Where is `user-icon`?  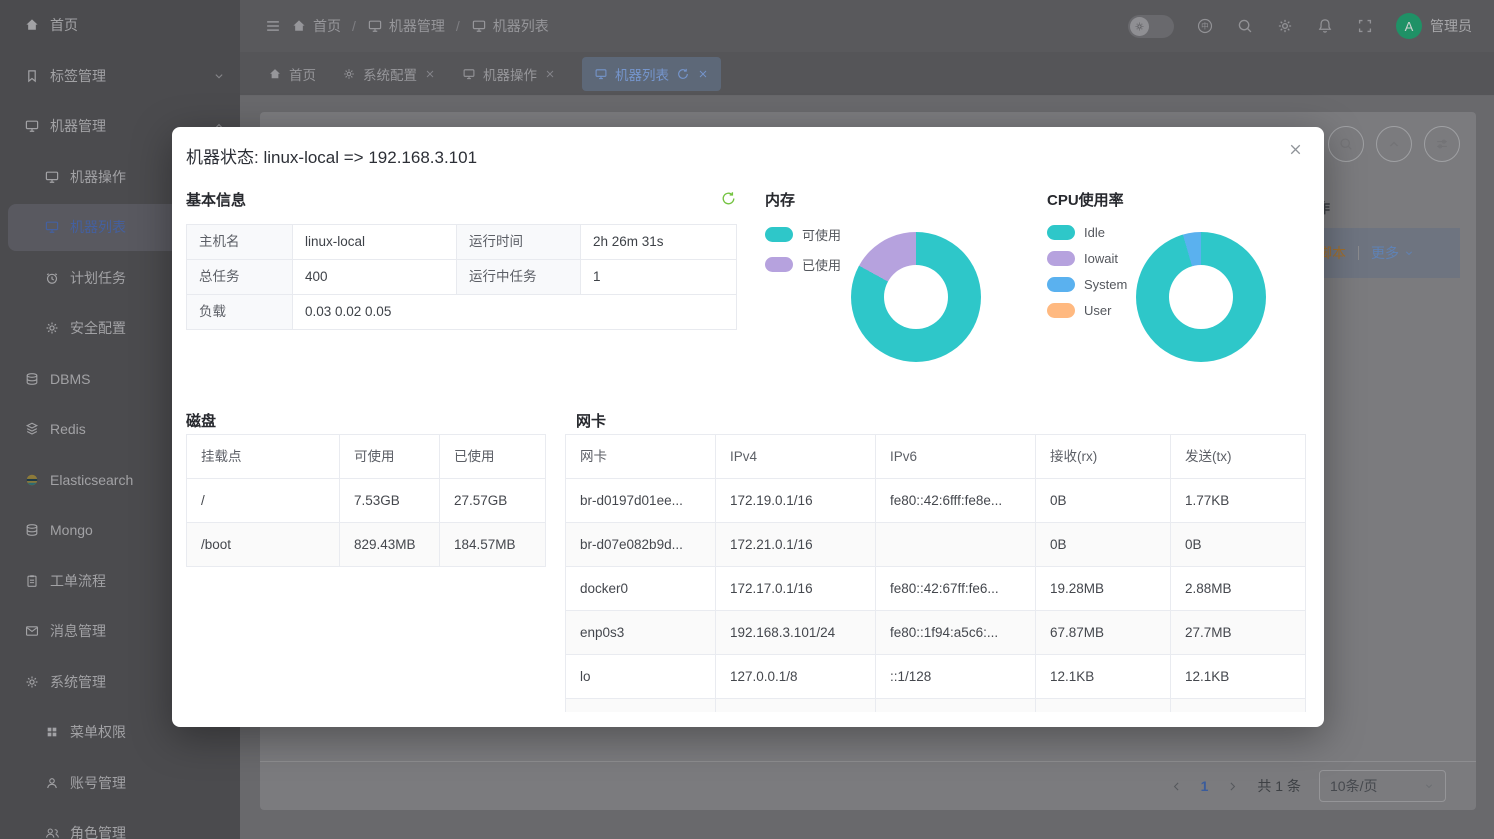
user-icon is located at coordinates (52, 783).